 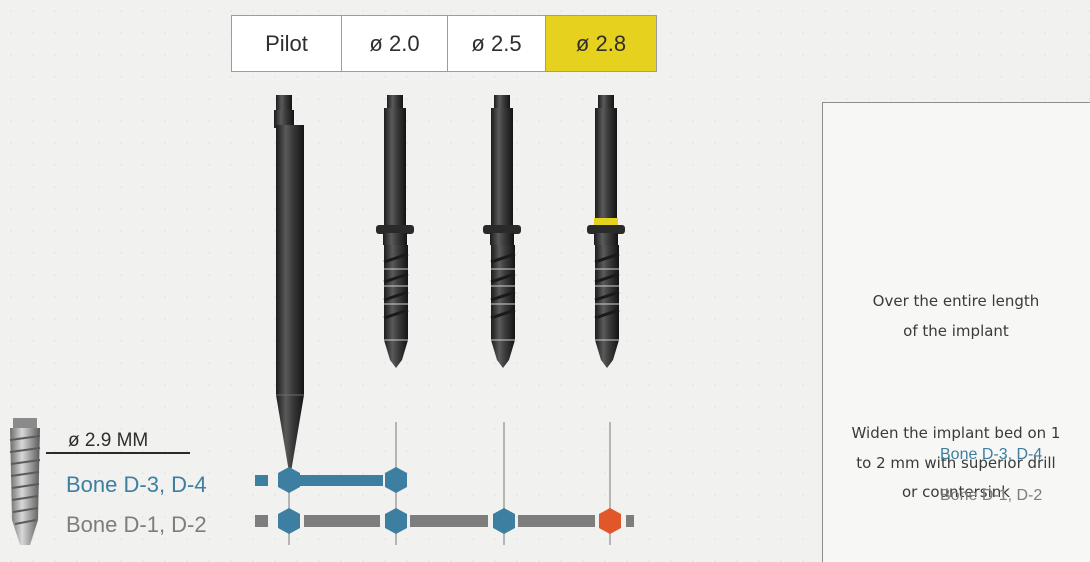 What do you see at coordinates (289, 521) in the screenshot?
I see `marker-d12-pilot` at bounding box center [289, 521].